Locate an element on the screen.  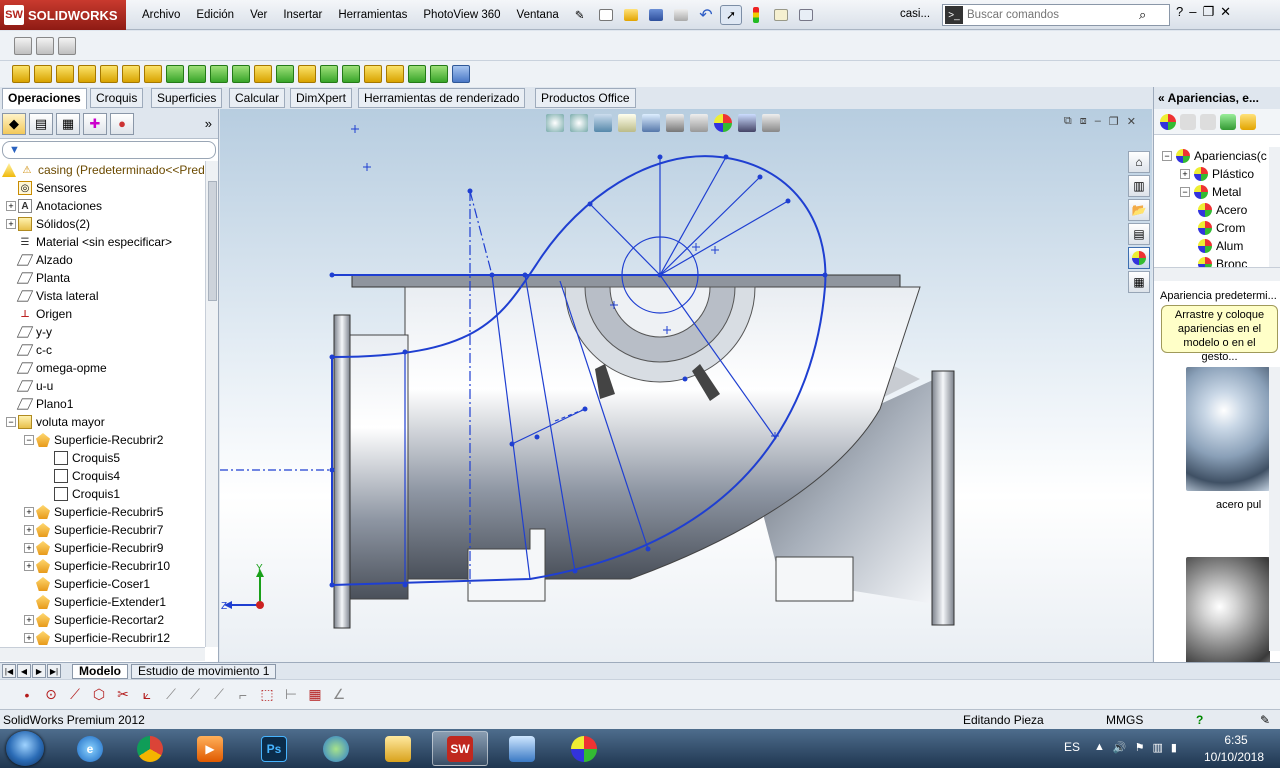
sweep-icon is located at coordinates (65, 74).